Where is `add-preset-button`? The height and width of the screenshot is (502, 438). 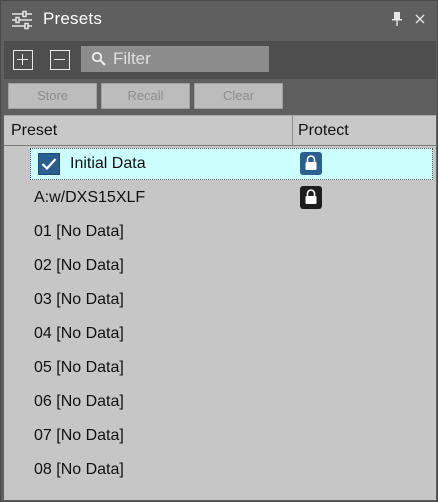
add-preset-button is located at coordinates (23, 60).